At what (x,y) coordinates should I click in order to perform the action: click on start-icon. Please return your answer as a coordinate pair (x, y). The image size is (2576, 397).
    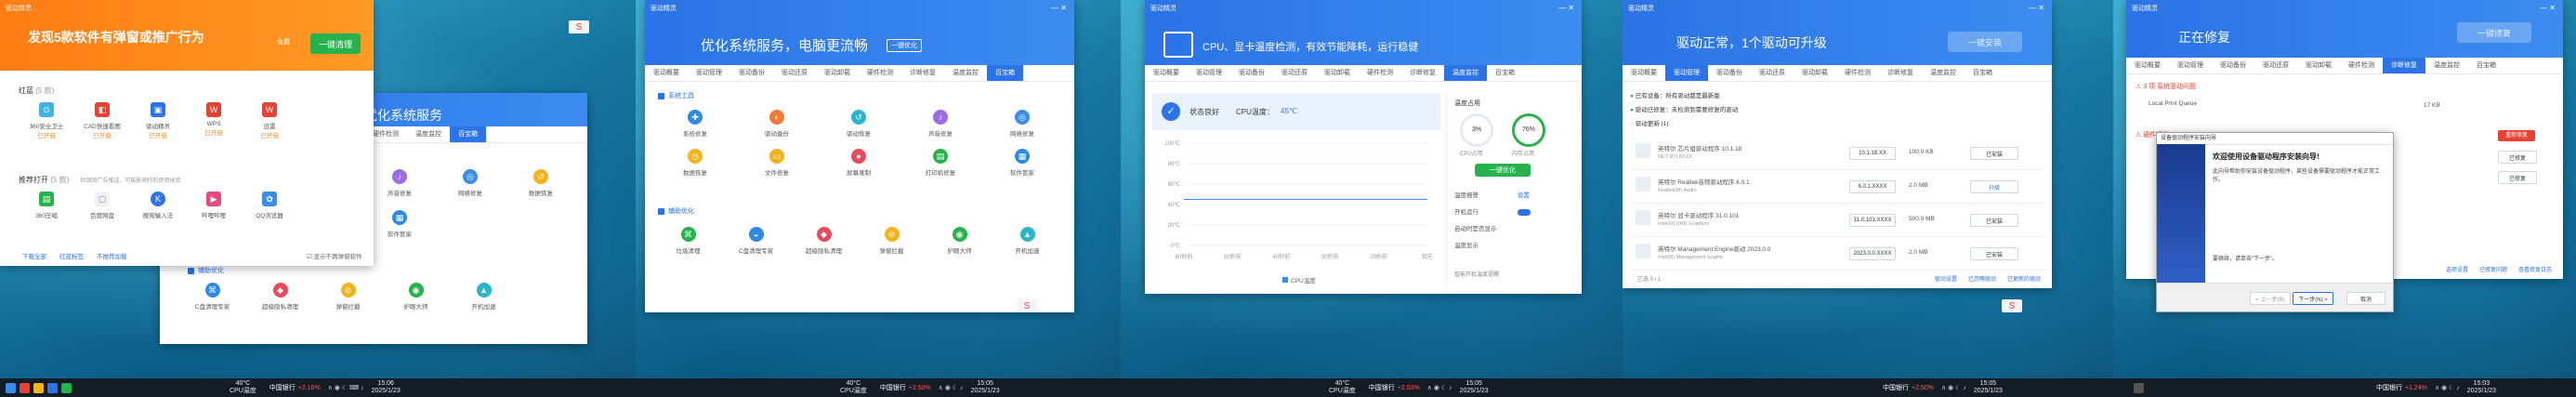
    Looking at the image, I should click on (11, 387).